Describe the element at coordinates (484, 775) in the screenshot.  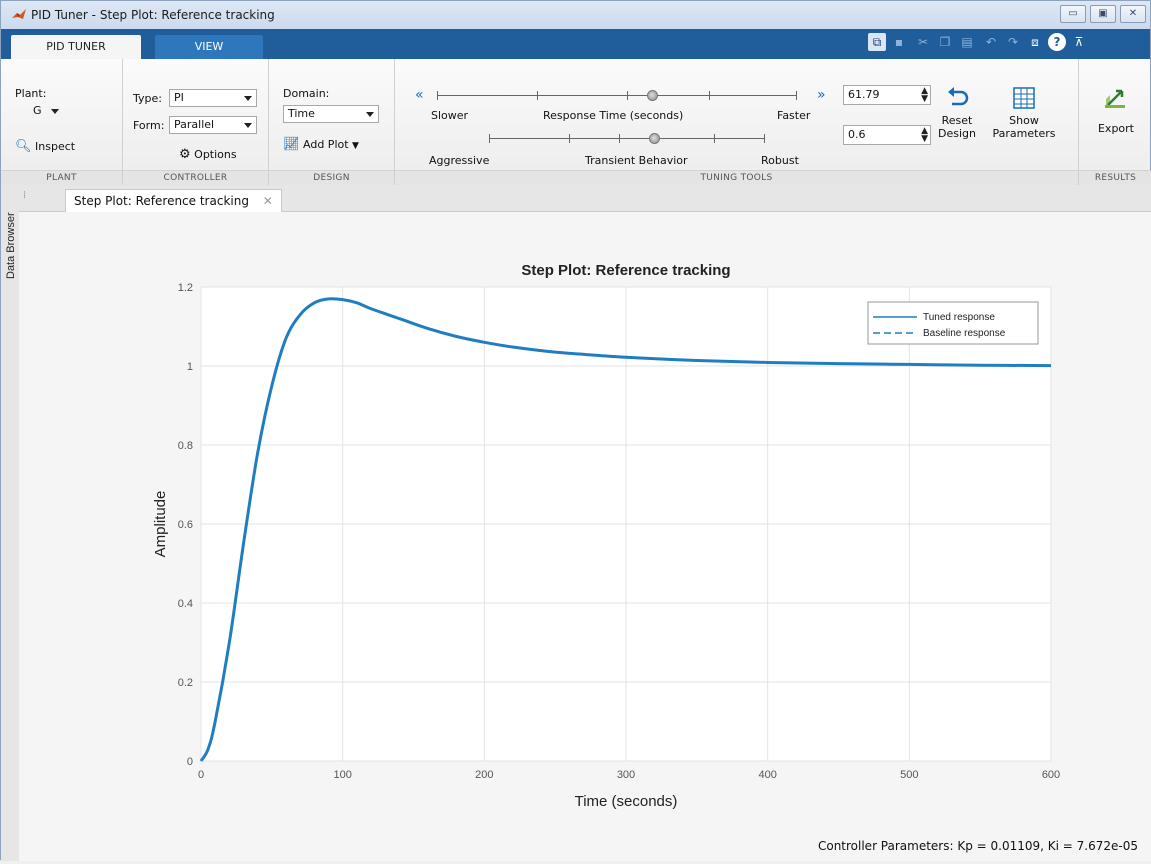
I see `x-tick-label: 200` at that location.